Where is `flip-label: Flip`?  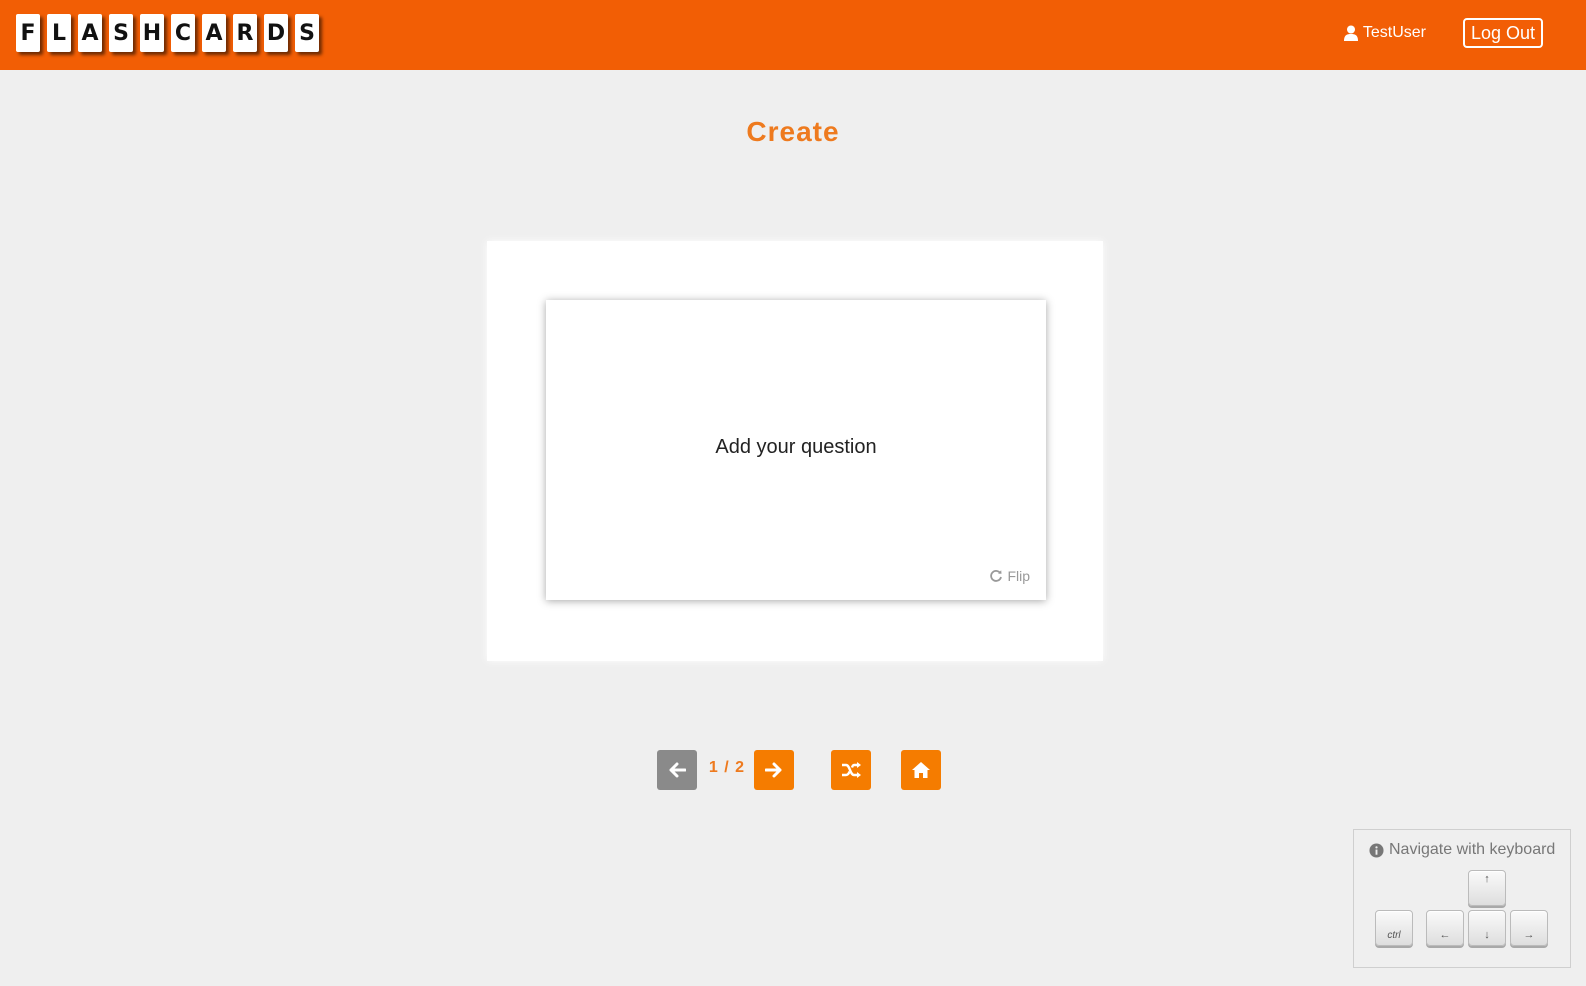
flip-label: Flip is located at coordinates (1018, 576).